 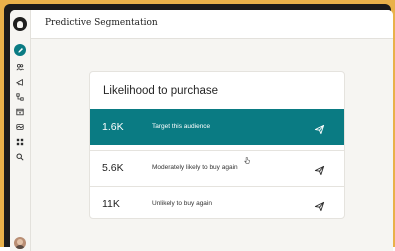 What do you see at coordinates (20, 97) in the screenshot?
I see `automation-icon` at bounding box center [20, 97].